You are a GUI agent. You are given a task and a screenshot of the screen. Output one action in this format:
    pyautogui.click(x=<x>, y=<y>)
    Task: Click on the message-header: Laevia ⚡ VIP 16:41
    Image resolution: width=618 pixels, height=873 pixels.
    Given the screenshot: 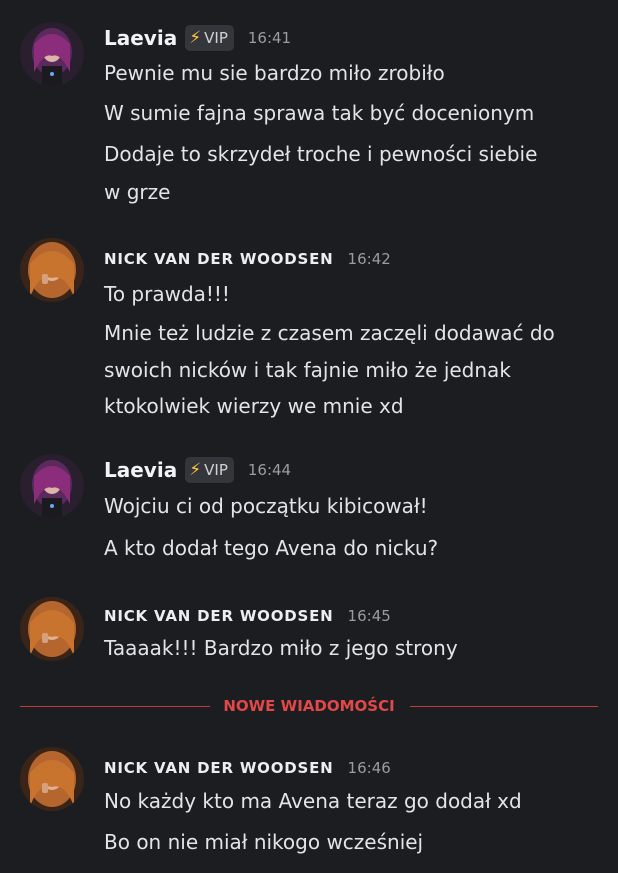 What is the action you would take?
    pyautogui.click(x=197, y=38)
    